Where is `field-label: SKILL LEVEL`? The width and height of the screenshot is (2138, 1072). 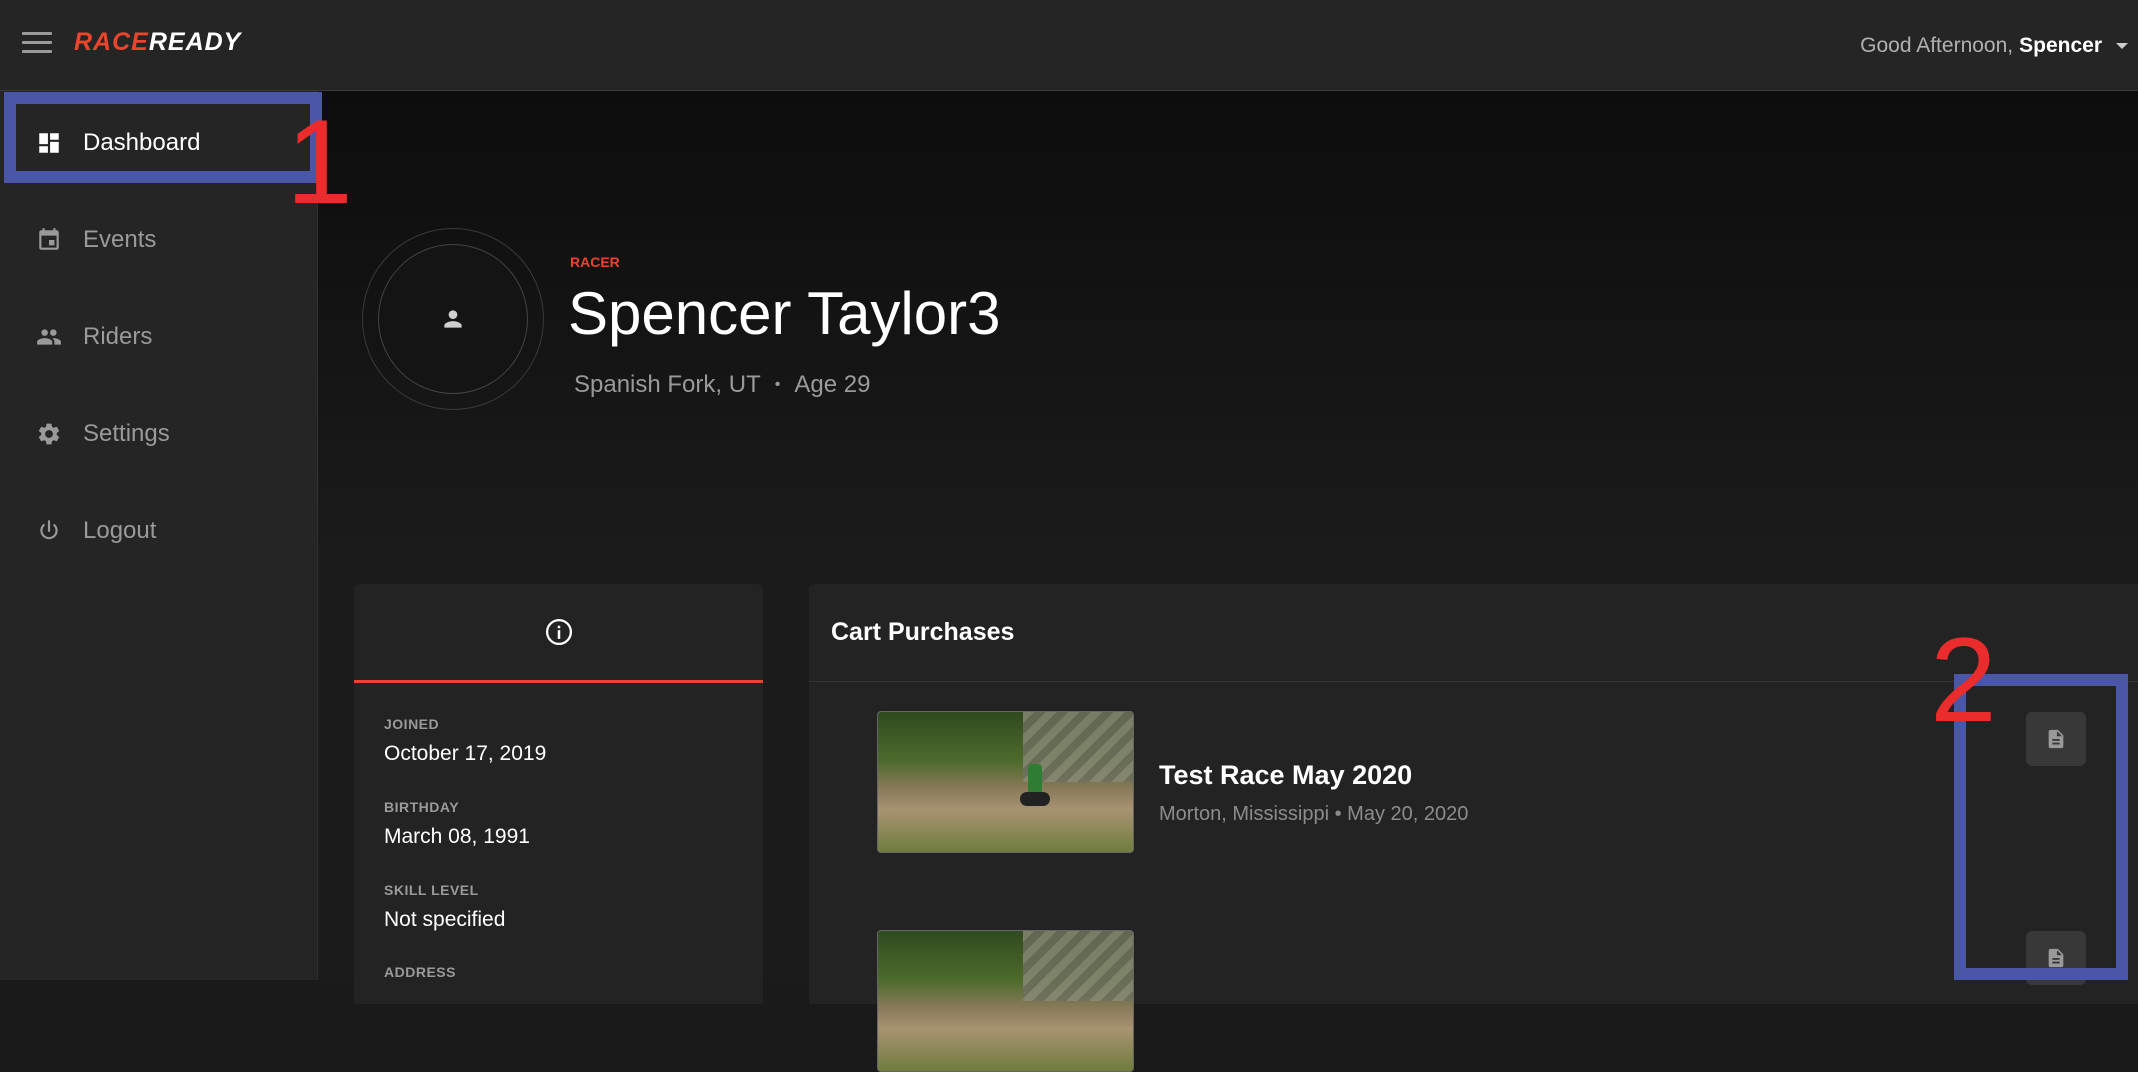 field-label: SKILL LEVEL is located at coordinates (431, 890).